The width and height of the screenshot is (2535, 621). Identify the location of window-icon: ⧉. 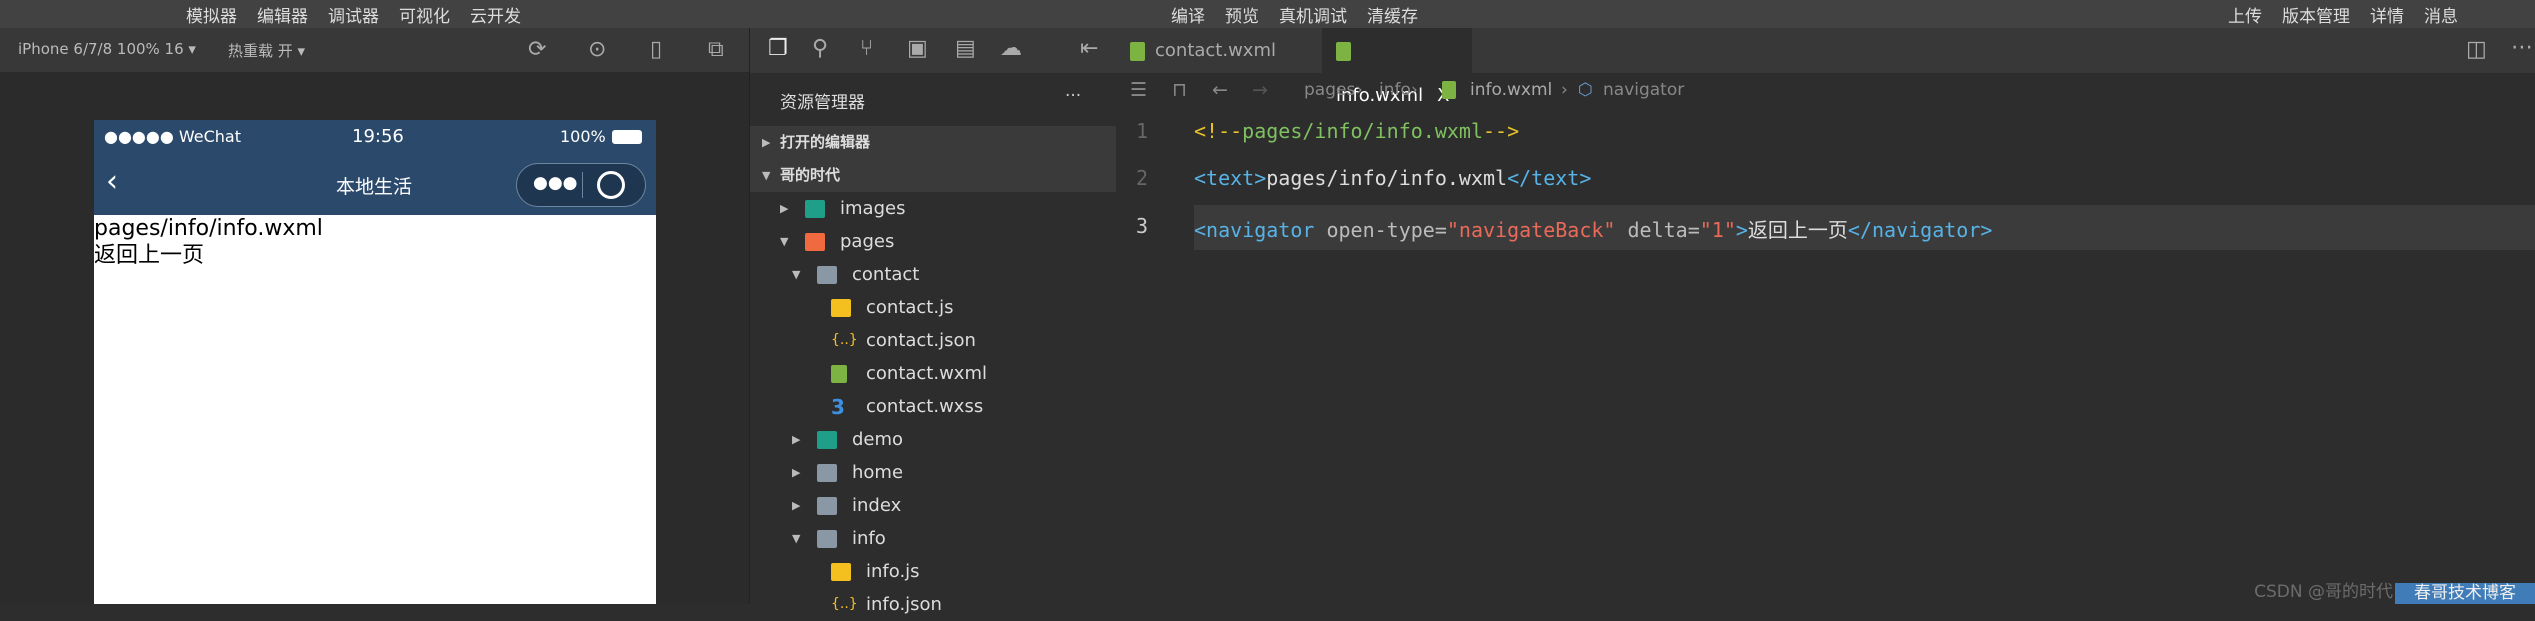
(716, 50).